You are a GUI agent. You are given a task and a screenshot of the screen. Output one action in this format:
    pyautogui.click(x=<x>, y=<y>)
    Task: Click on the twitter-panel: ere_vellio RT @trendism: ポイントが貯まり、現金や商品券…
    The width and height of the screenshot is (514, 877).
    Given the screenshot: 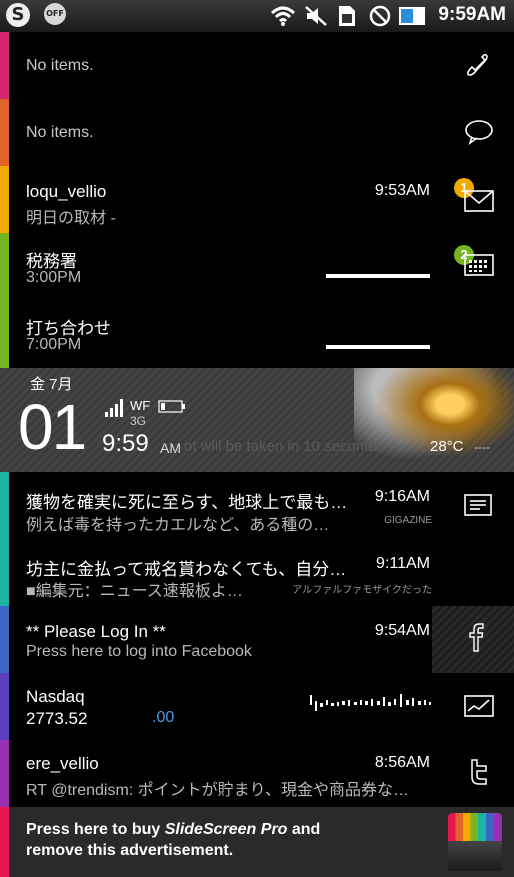 What is the action you would take?
    pyautogui.click(x=257, y=774)
    